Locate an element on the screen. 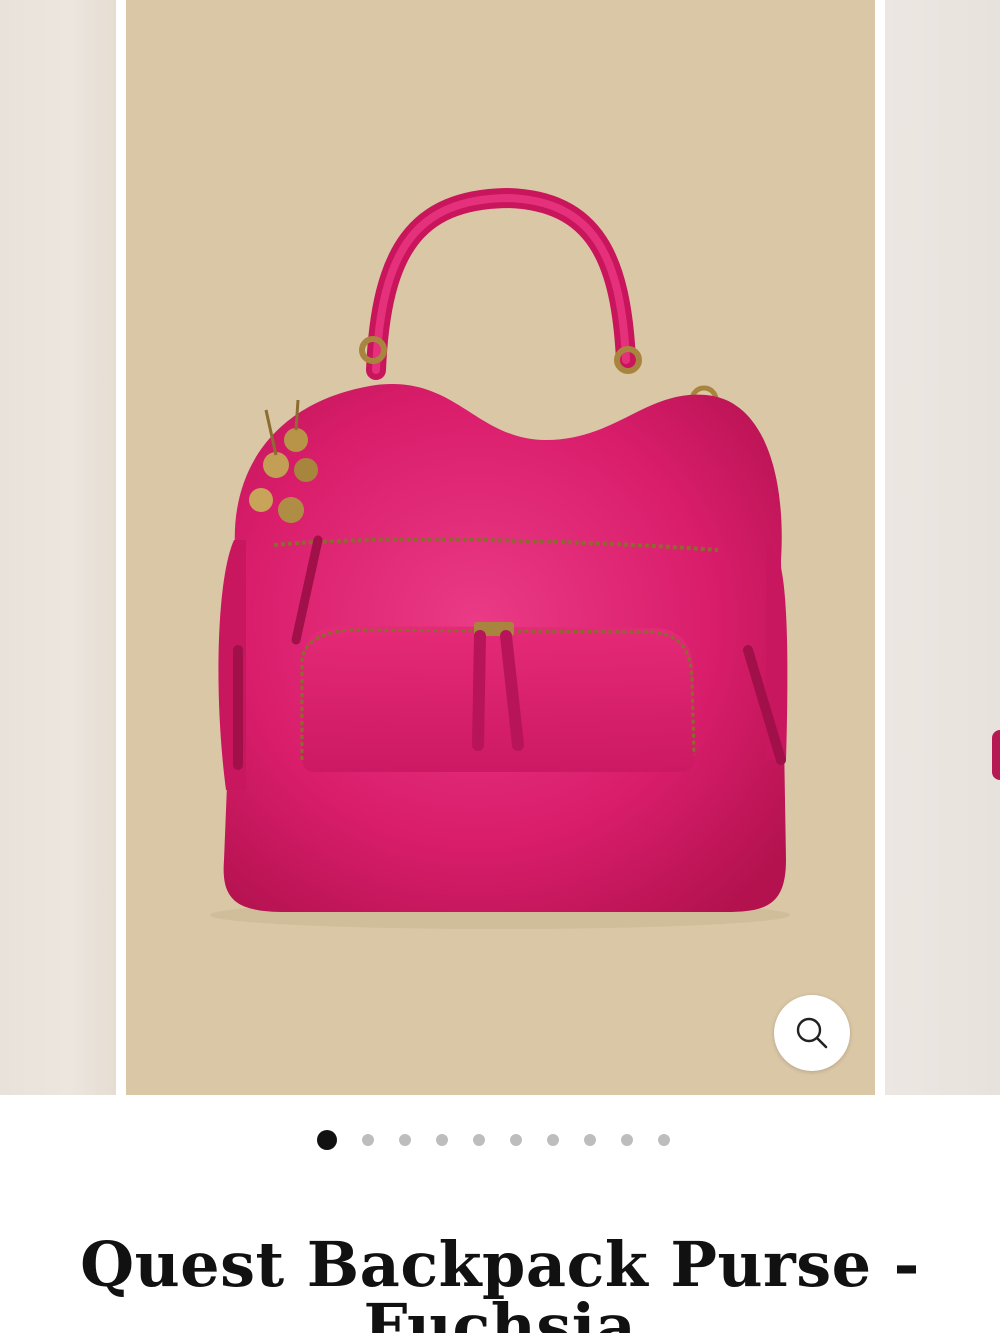 The height and width of the screenshot is (1333, 1000). previous-slide-peek is located at coordinates (58, 547).